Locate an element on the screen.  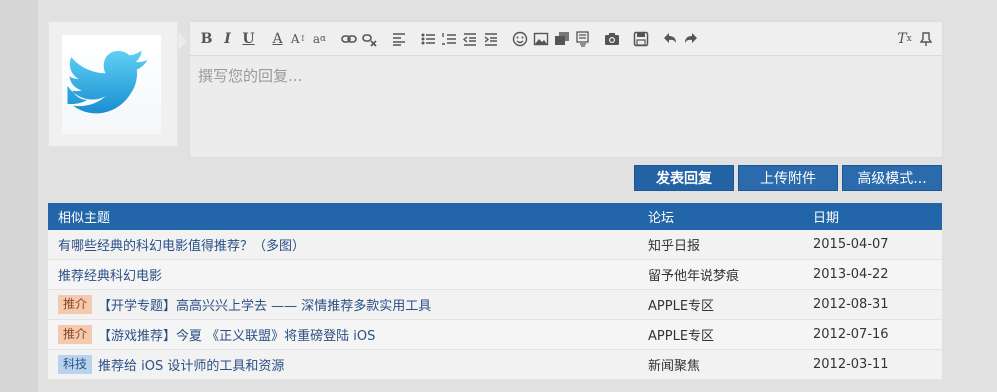
topic-date: 2012-07-16 is located at coordinates (851, 334).